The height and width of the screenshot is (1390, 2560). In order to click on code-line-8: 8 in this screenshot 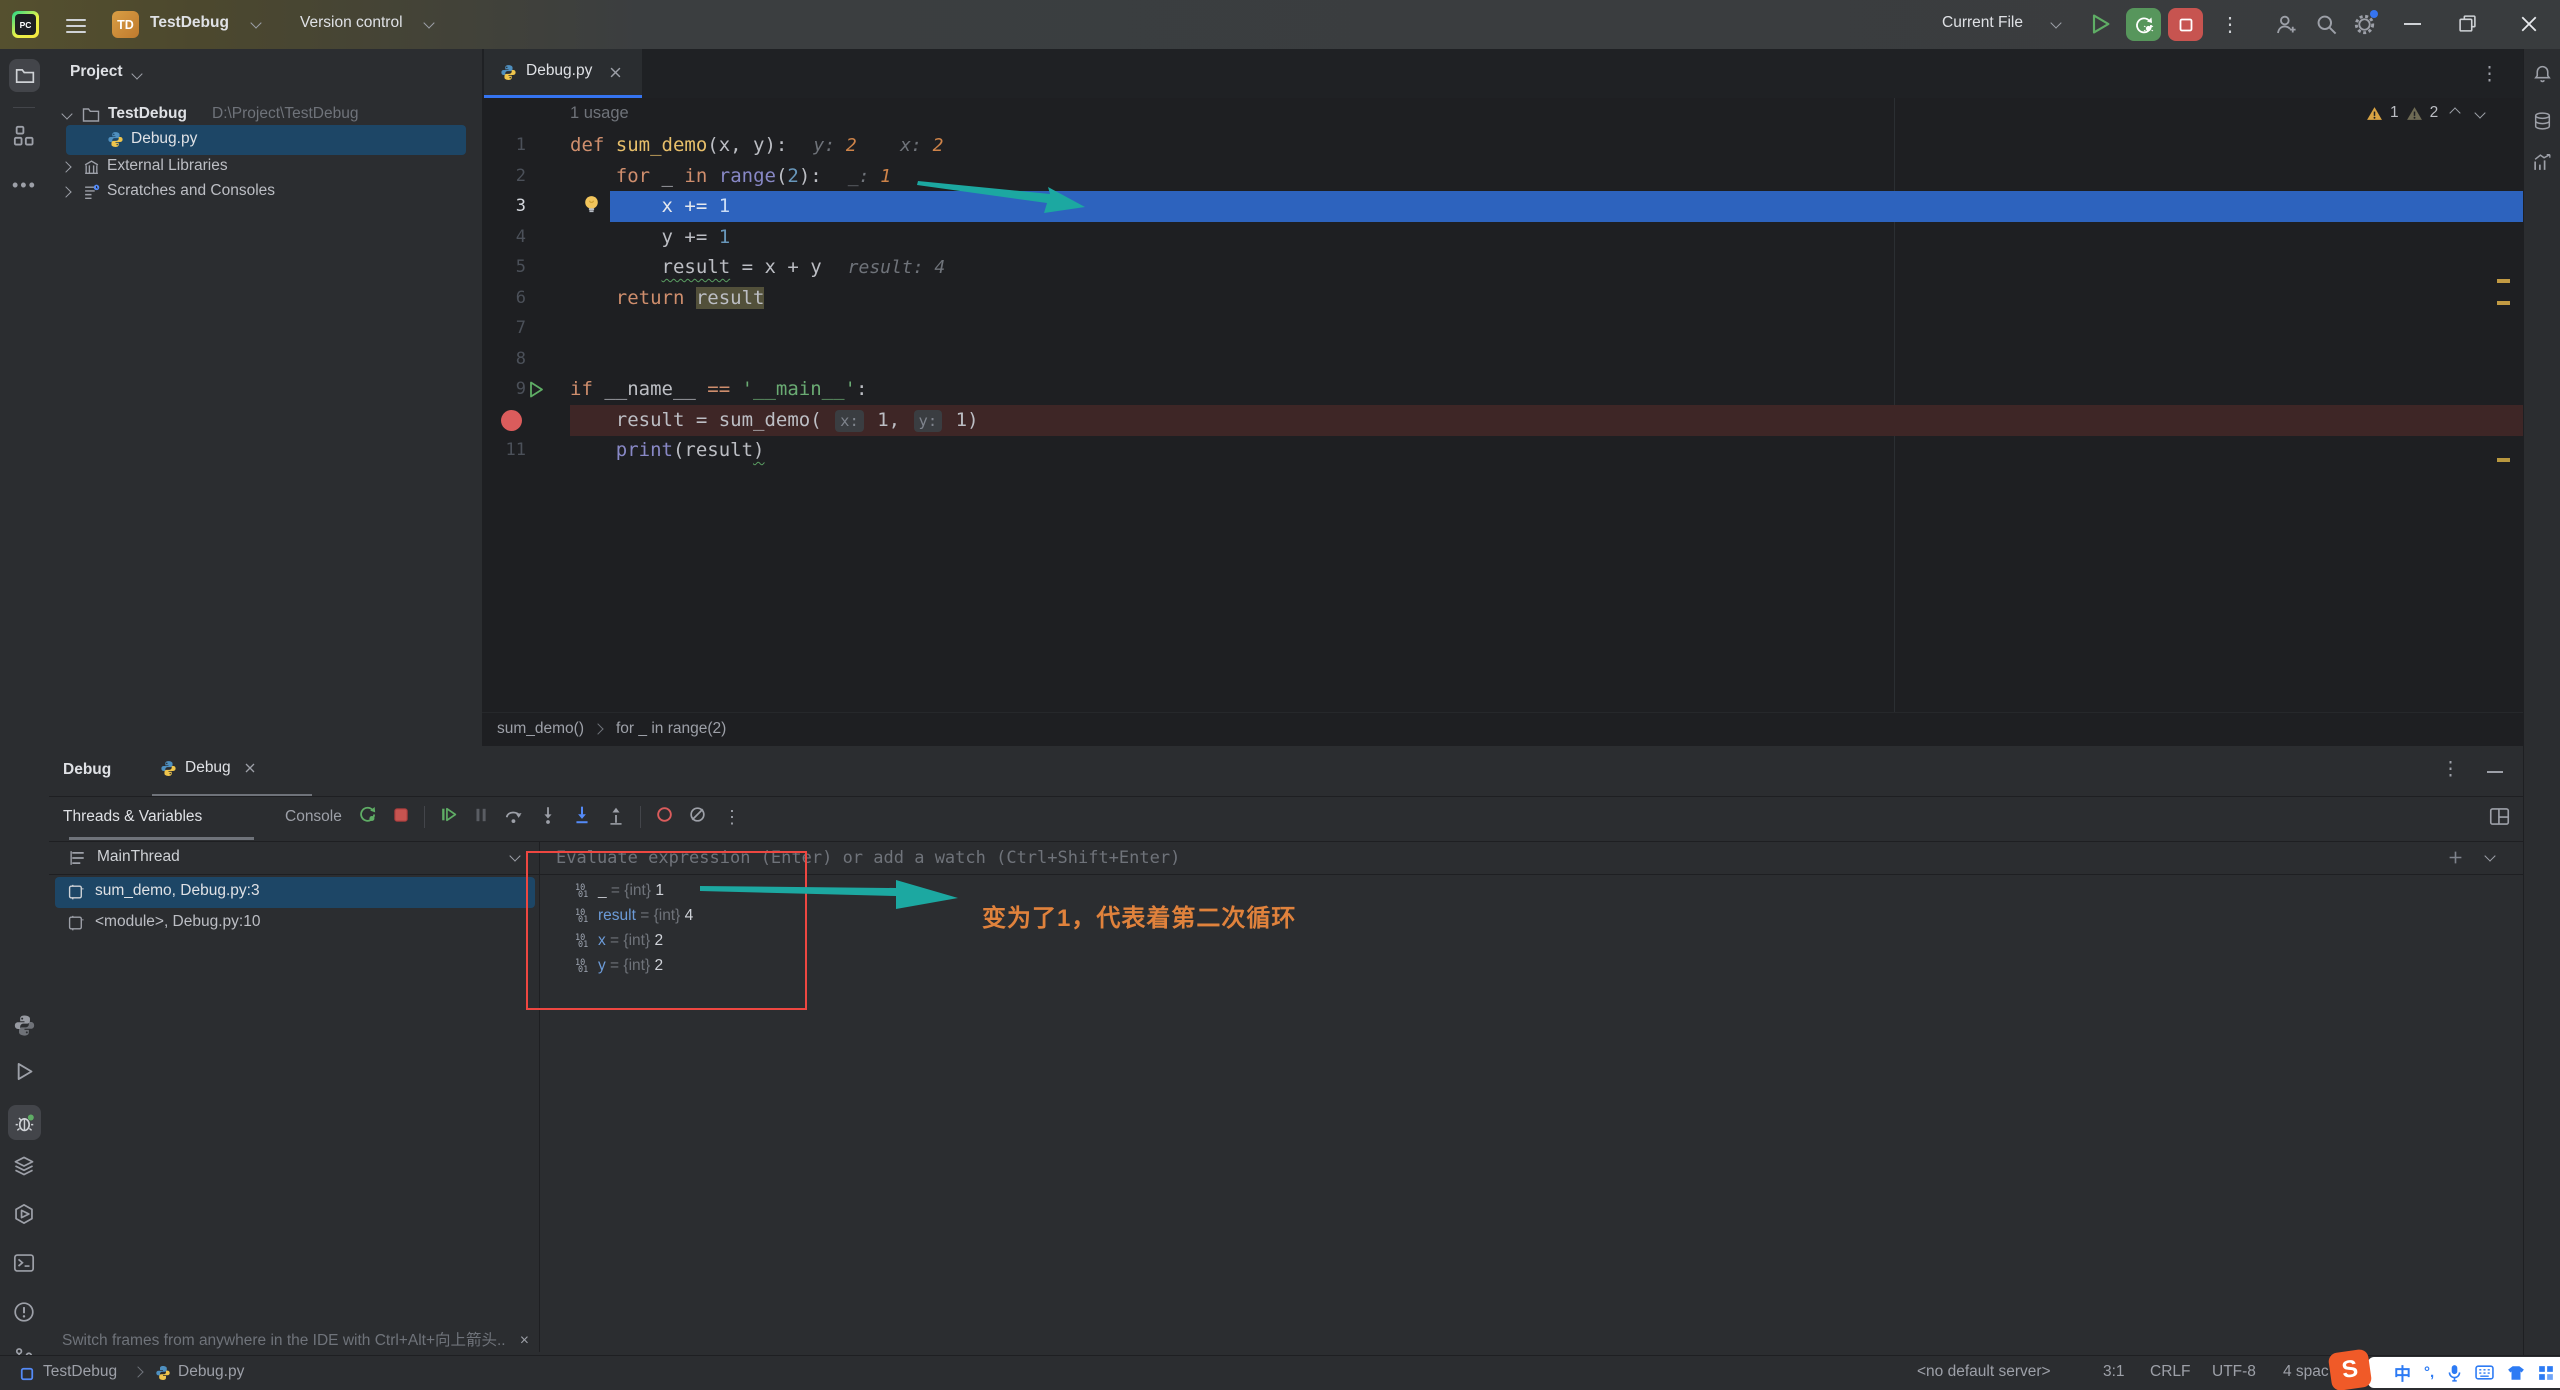, I will do `click(1502, 359)`.